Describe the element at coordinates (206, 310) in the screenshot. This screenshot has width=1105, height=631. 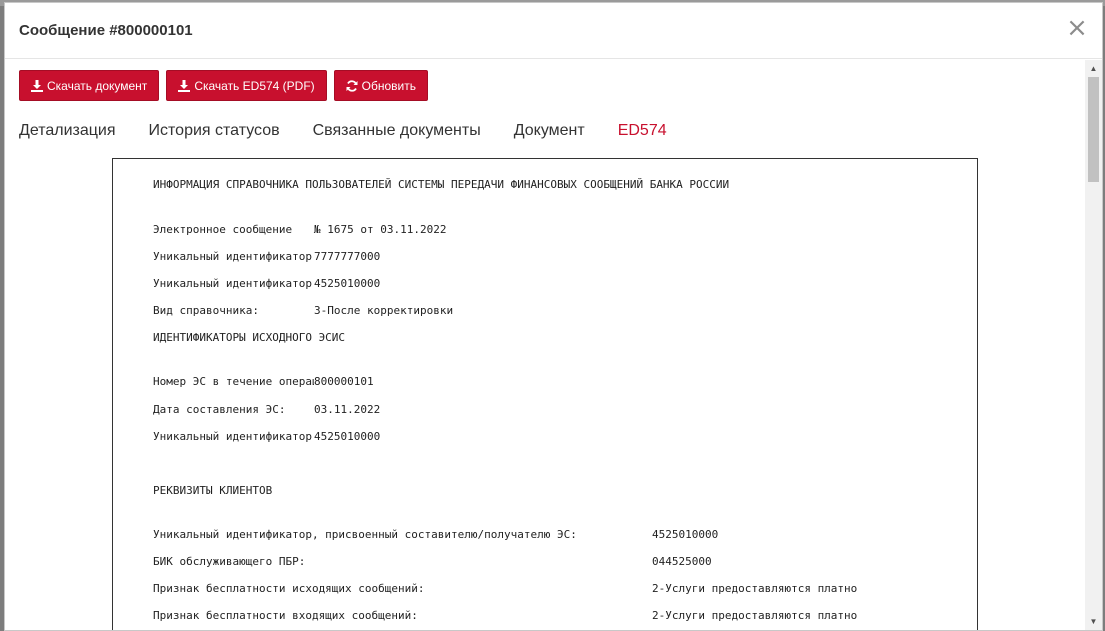
I see `reference-type-label: Вид справочника:` at that location.